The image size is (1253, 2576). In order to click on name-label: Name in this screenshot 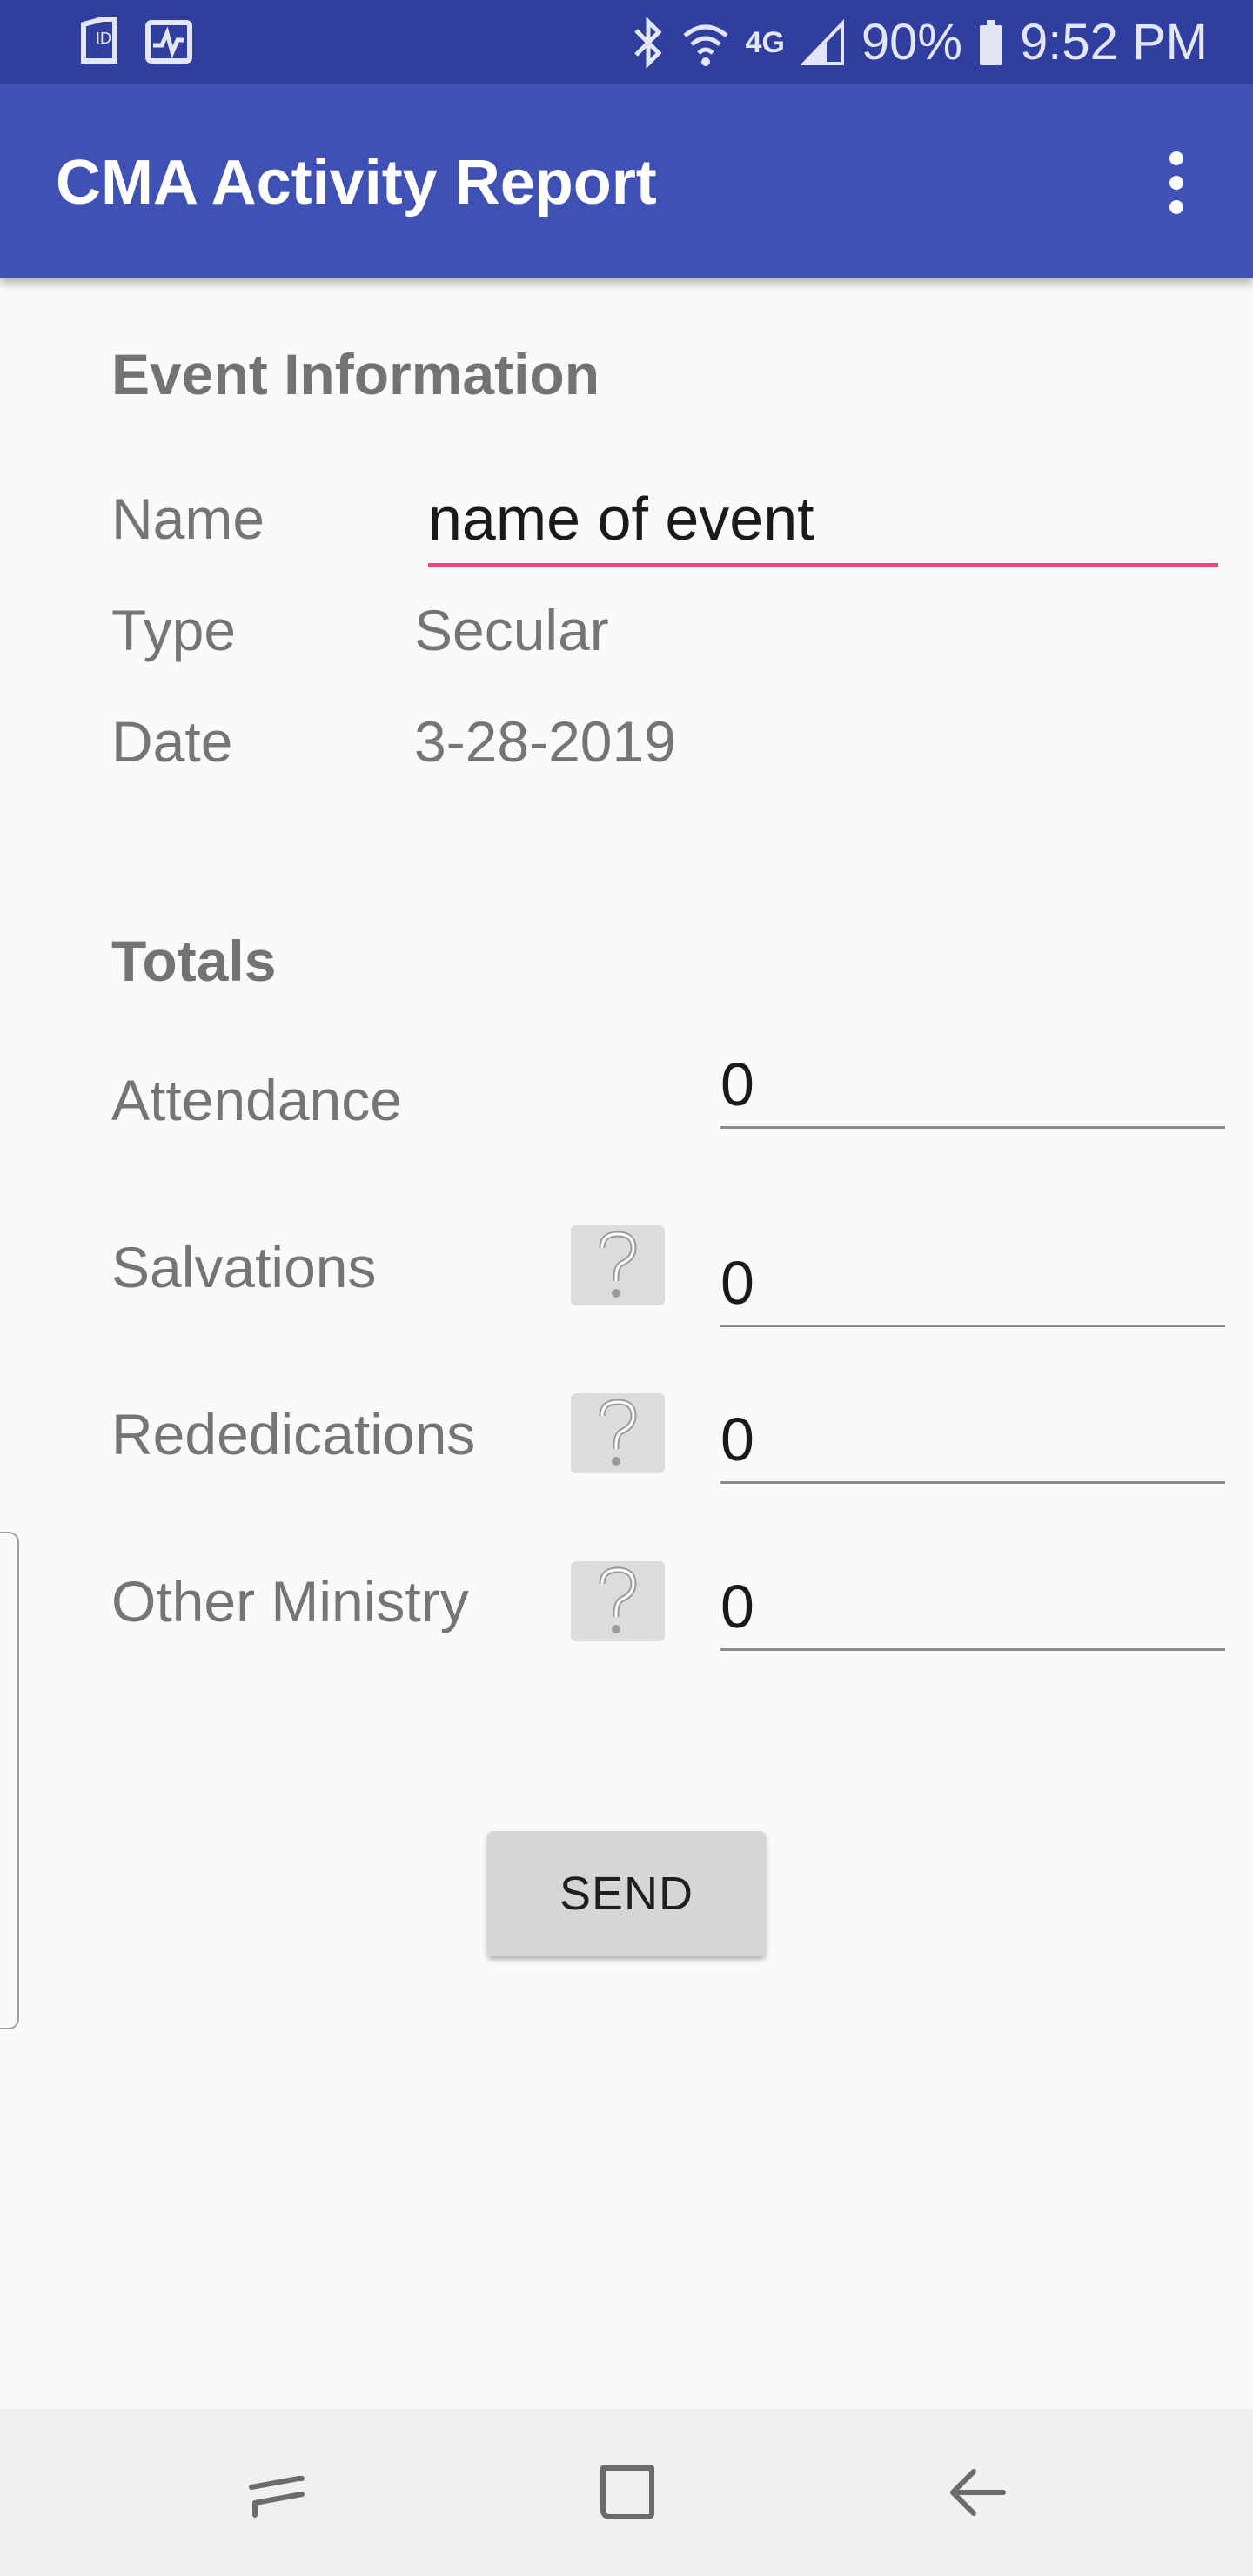, I will do `click(188, 518)`.